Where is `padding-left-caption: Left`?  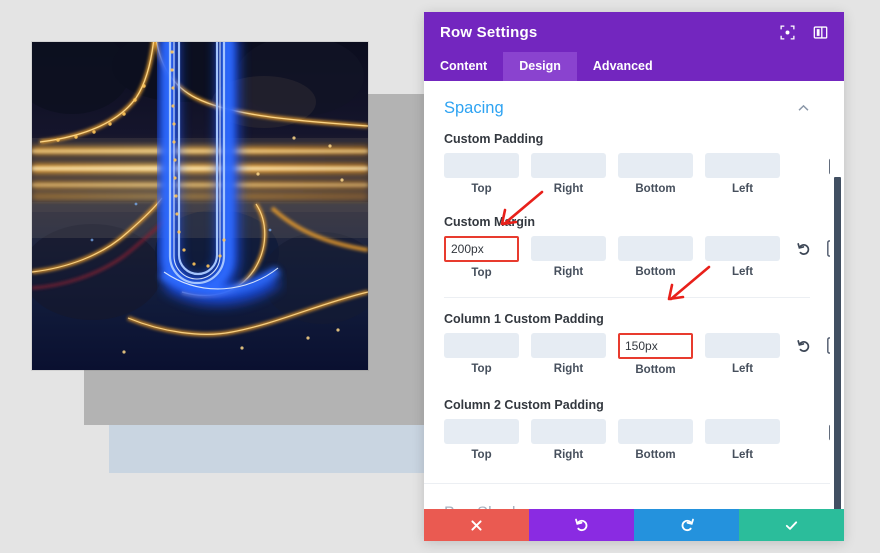
padding-left-caption: Left is located at coordinates (742, 189).